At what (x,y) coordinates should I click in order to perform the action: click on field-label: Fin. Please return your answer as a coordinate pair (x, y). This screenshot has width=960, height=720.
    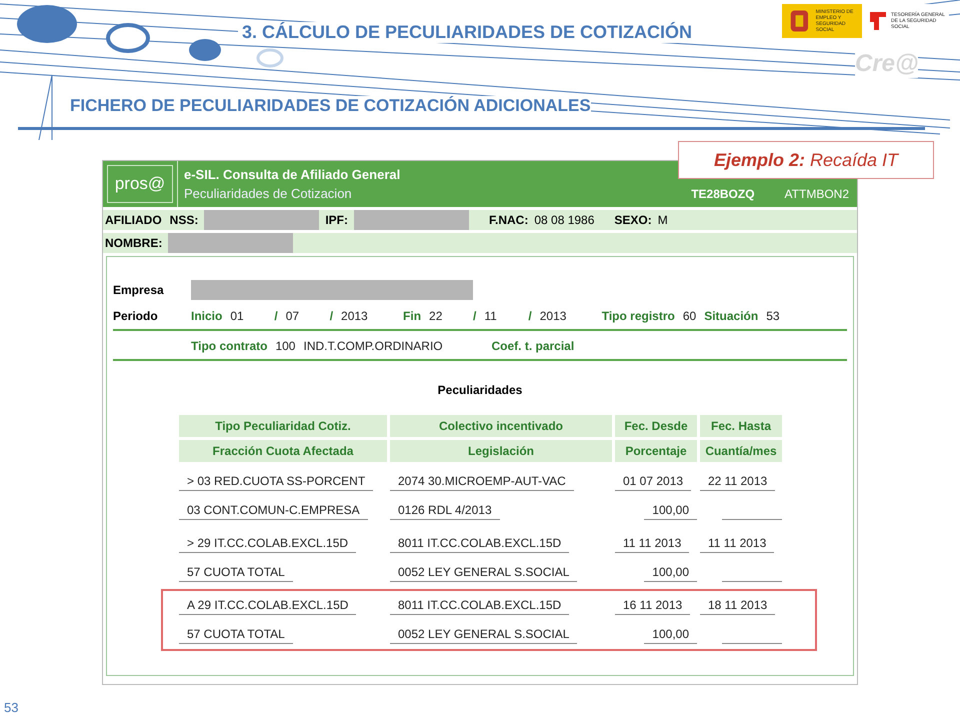
    Looking at the image, I should click on (412, 316).